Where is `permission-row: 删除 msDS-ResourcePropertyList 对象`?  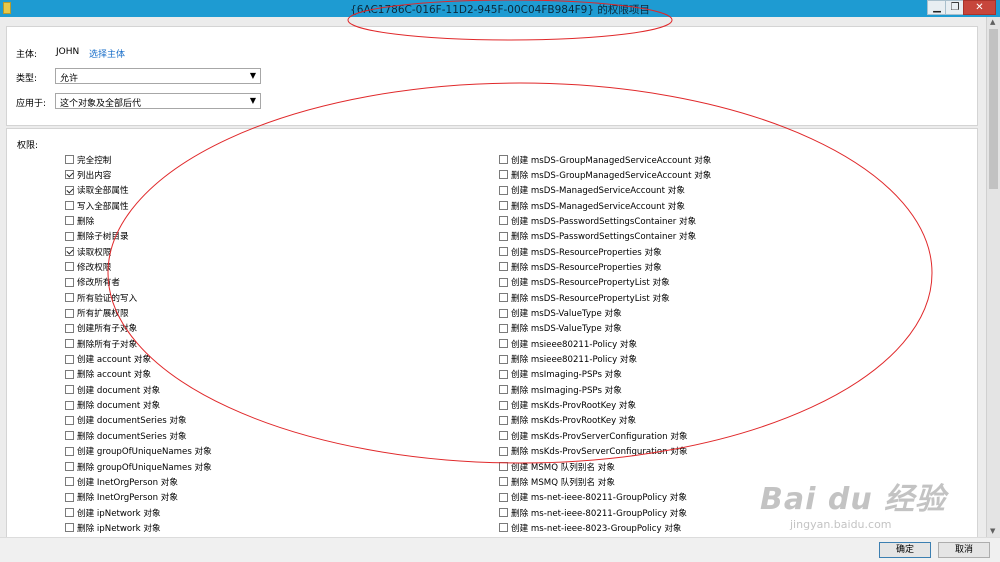 permission-row: 删除 msDS-ResourcePropertyList 对象 is located at coordinates (584, 297).